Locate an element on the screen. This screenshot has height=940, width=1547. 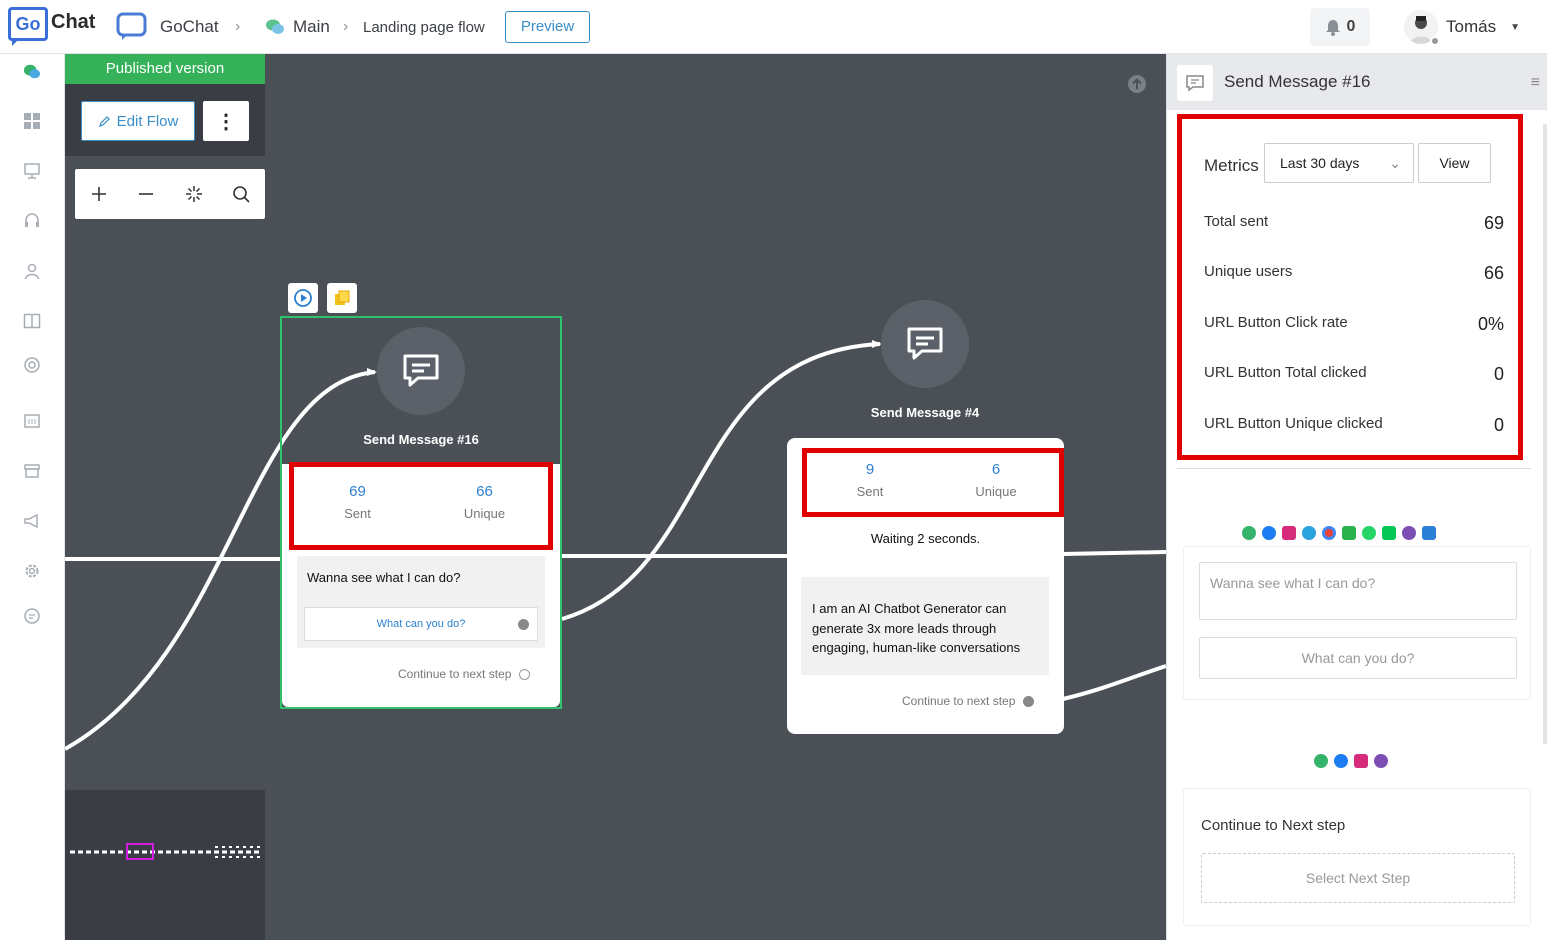
user-menu: Tomás ▼ is located at coordinates (1462, 27).